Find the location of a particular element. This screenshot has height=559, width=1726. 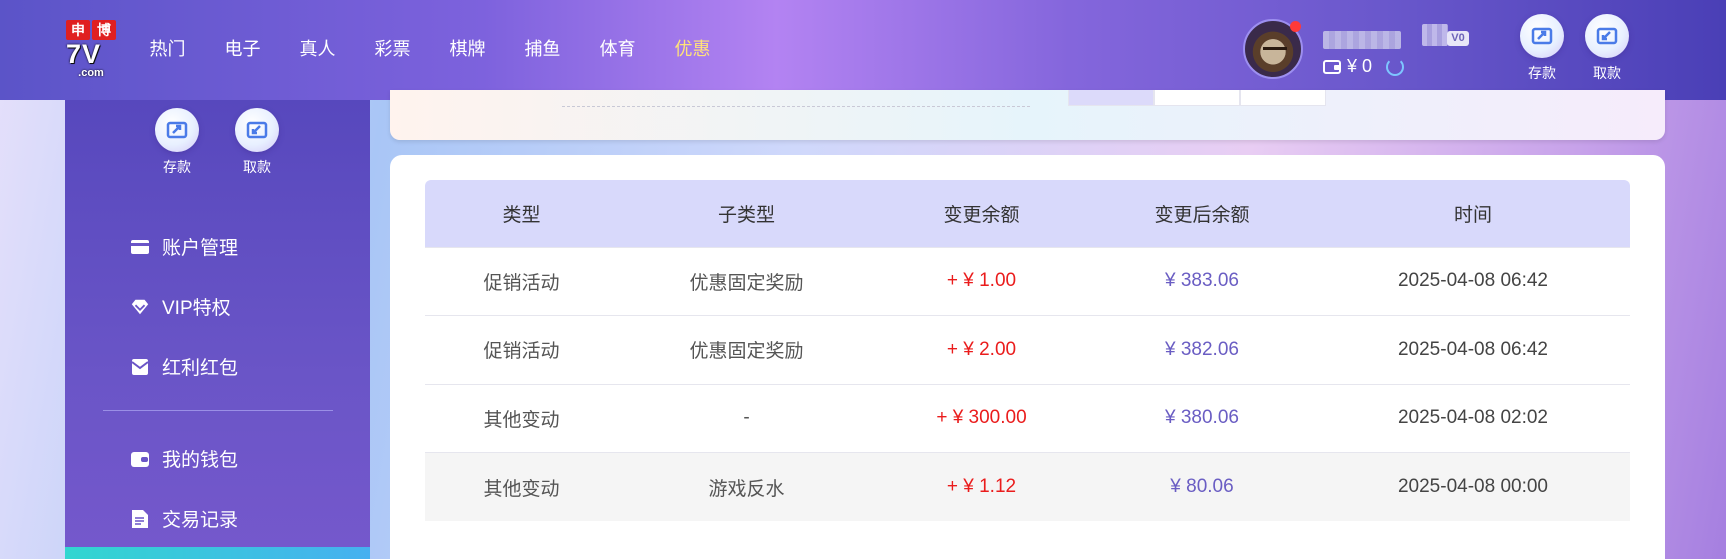

filter-card is located at coordinates (1027, 115).